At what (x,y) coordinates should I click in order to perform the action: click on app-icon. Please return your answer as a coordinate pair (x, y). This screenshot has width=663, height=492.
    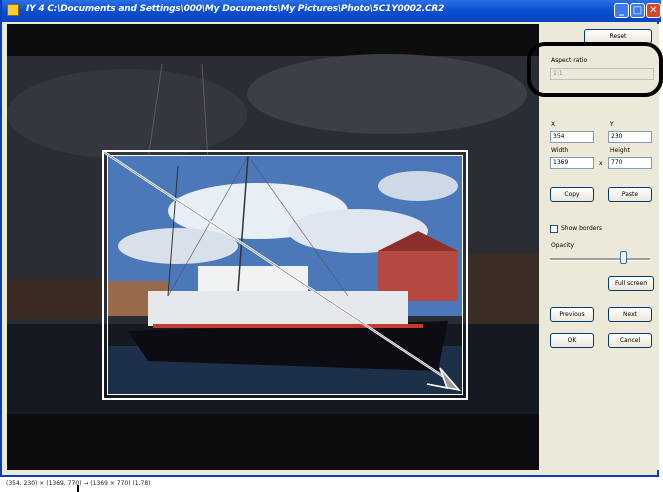
    Looking at the image, I should click on (13, 10).